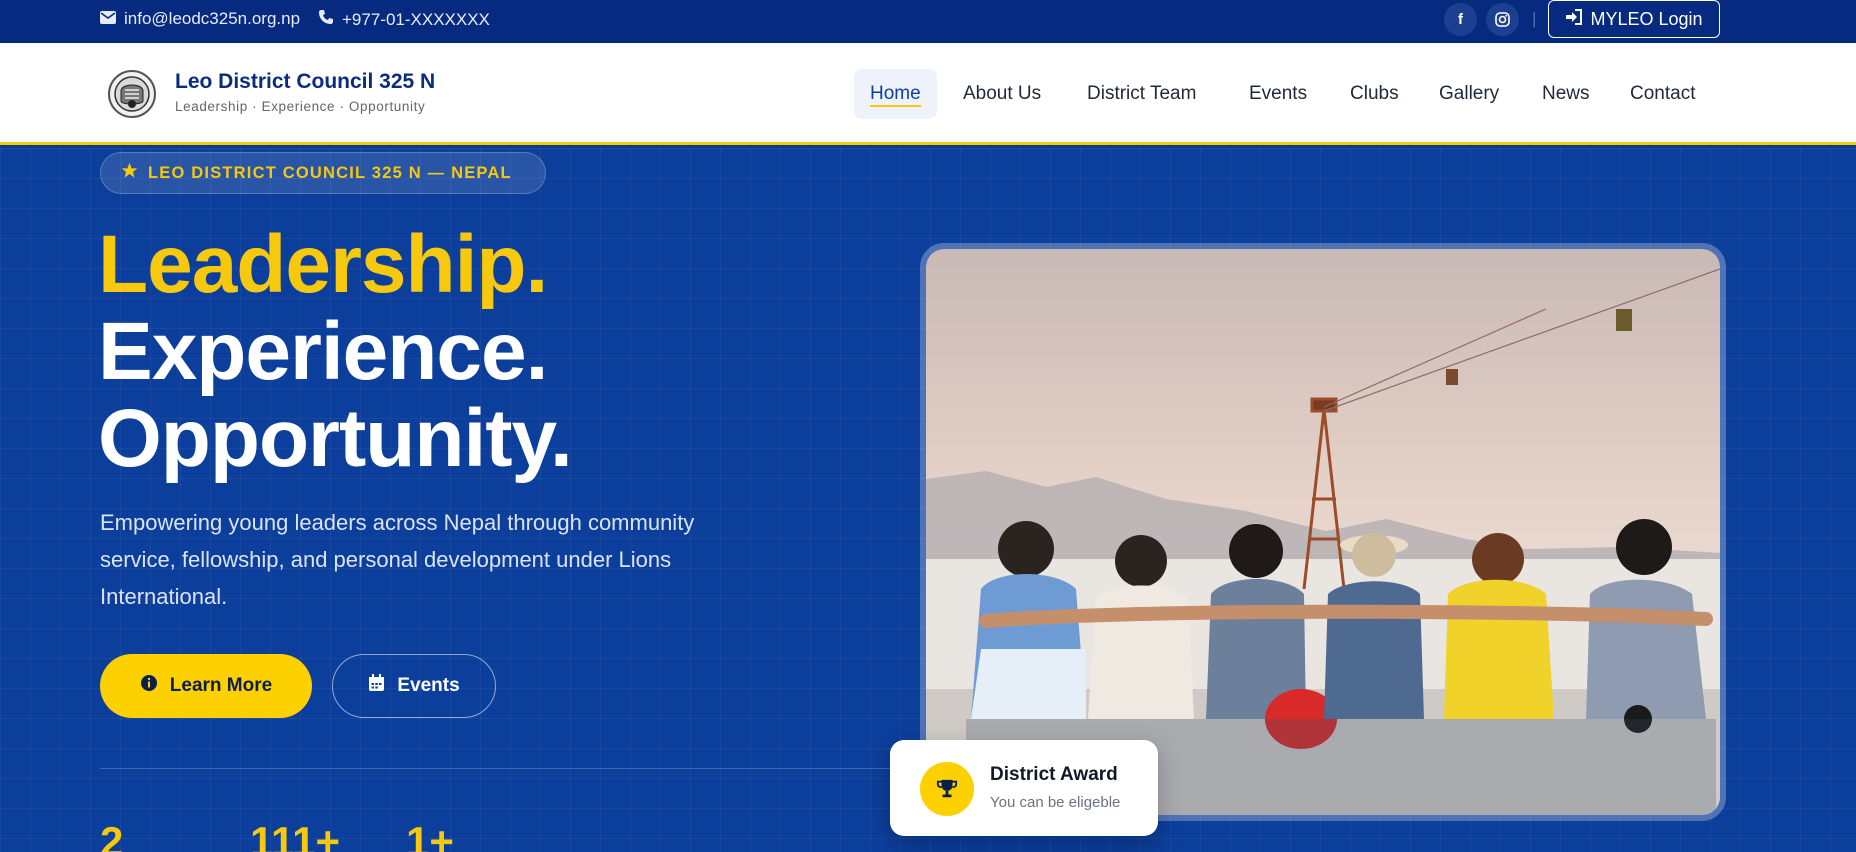 The height and width of the screenshot is (852, 1856). I want to click on nav-district-team: District Team, so click(1141, 94).